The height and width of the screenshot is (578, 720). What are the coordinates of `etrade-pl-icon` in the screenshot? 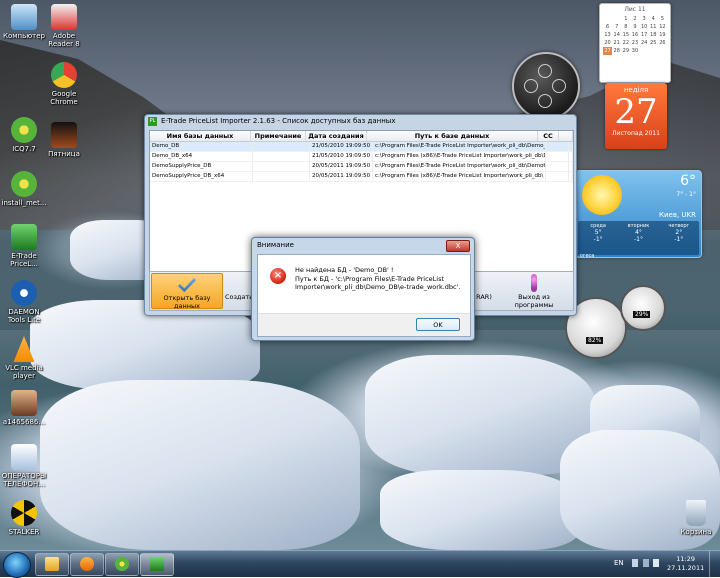 It's located at (157, 564).